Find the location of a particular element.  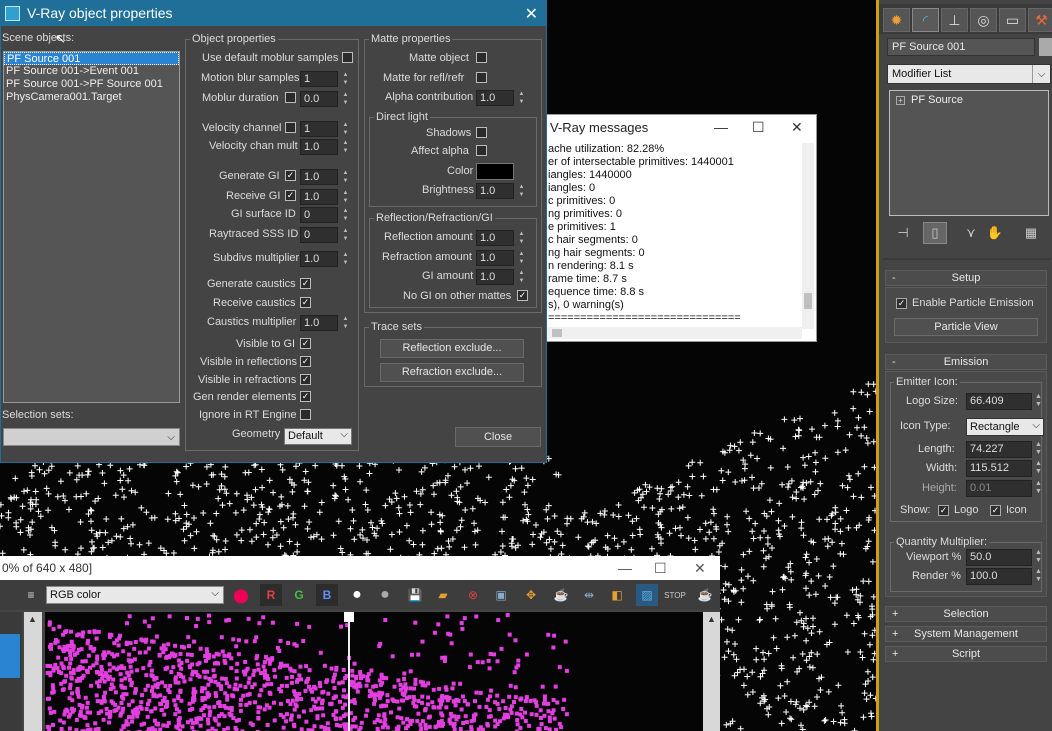

selection-rollout-header: + Selection is located at coordinates (966, 614).